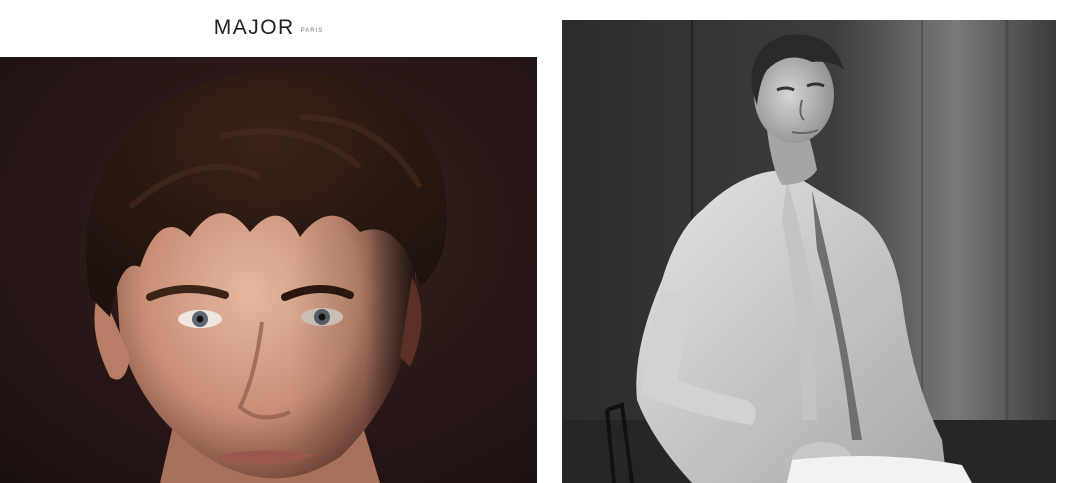 Image resolution: width=1074 pixels, height=483 pixels. What do you see at coordinates (254, 27) in the screenshot?
I see `logo-brand: MAJOR` at bounding box center [254, 27].